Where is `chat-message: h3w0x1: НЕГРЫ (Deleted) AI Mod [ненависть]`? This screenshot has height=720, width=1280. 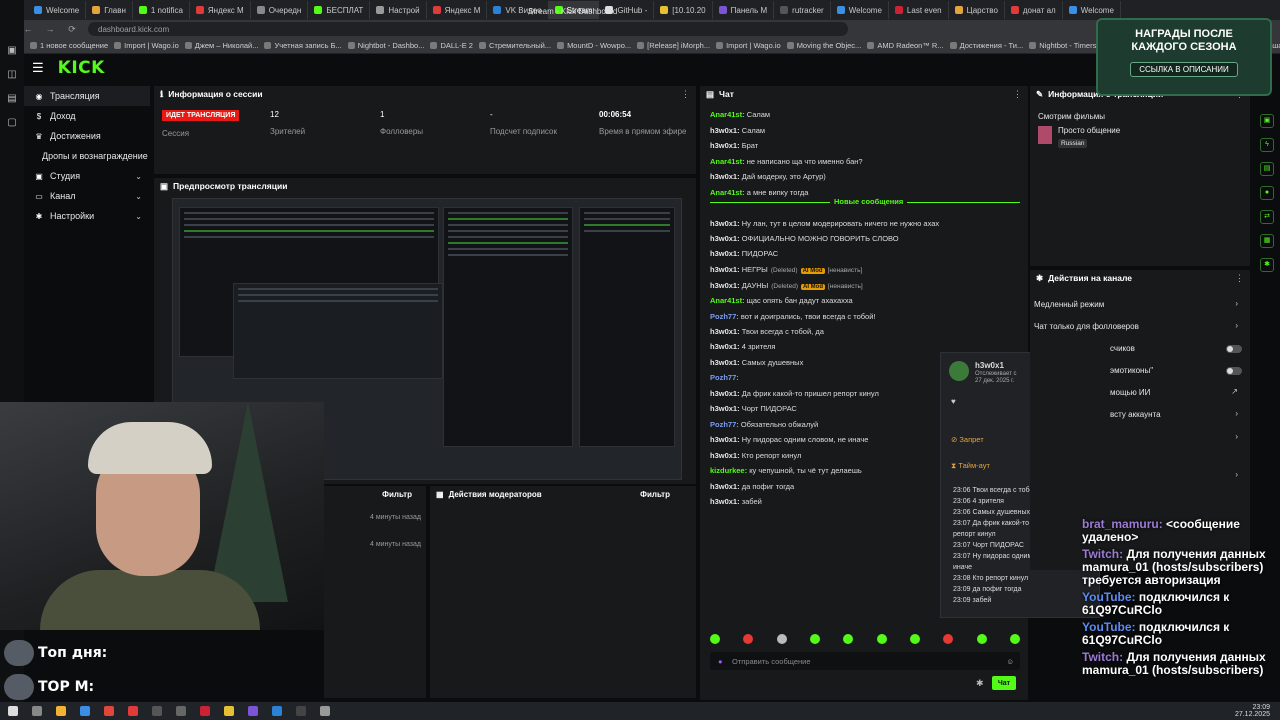
chat-message: h3w0x1: НЕГРЫ (Deleted) AI Mod [ненависть] is located at coordinates (786, 269).